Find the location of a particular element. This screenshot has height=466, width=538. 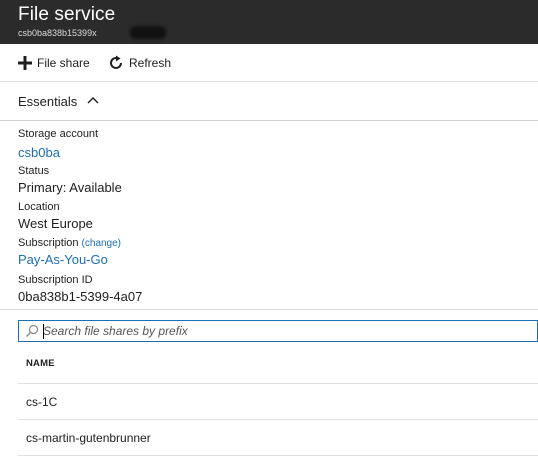

refresh-icon is located at coordinates (116, 62).